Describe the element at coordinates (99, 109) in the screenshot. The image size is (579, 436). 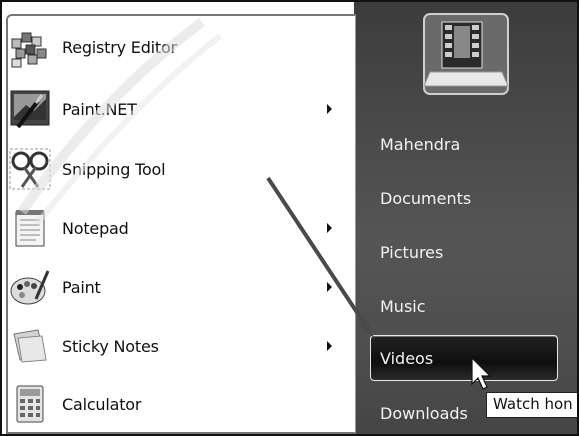
I see `menu-item-label: Paint.NET` at that location.